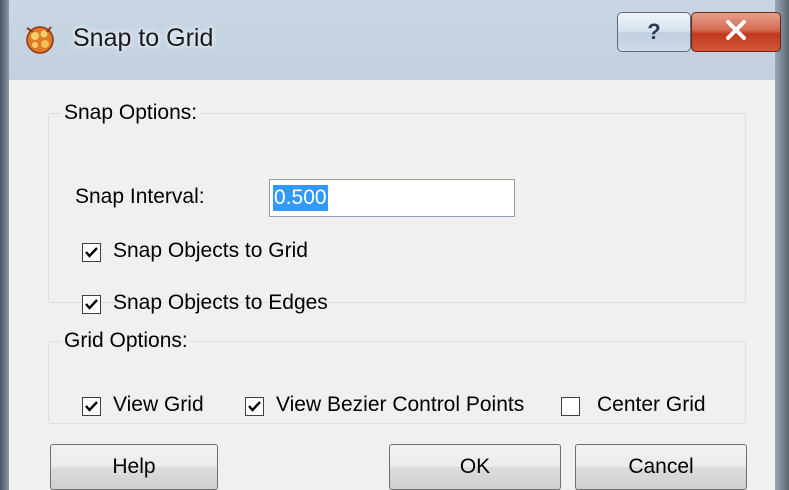 Image resolution: width=789 pixels, height=490 pixels. I want to click on snap-objects-to-edges-label: Snap Objects to Edges, so click(220, 303).